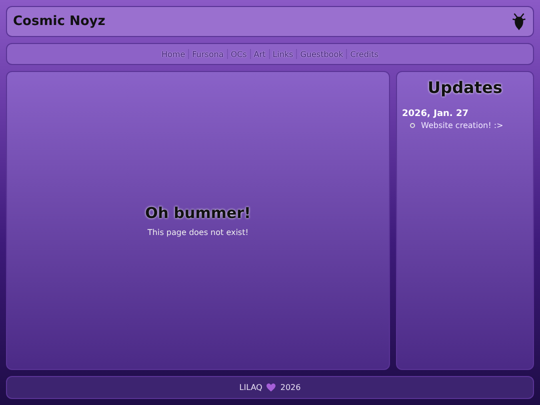  Describe the element at coordinates (364, 54) in the screenshot. I see `nav-link: Credits` at that location.